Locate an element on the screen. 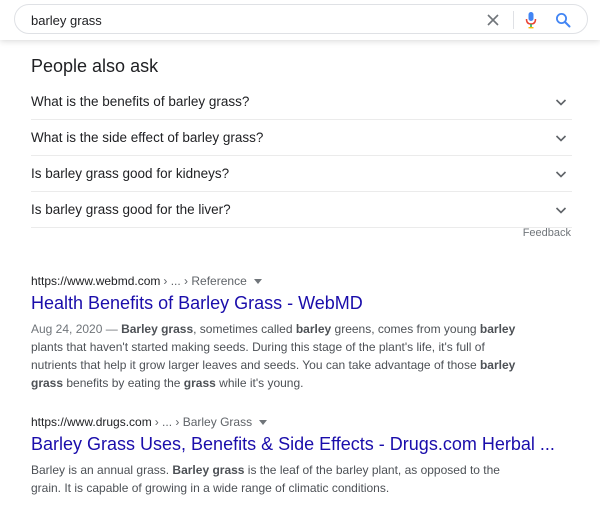 This screenshot has width=600, height=506. snippet-highlight: grass is located at coordinates (199, 383).